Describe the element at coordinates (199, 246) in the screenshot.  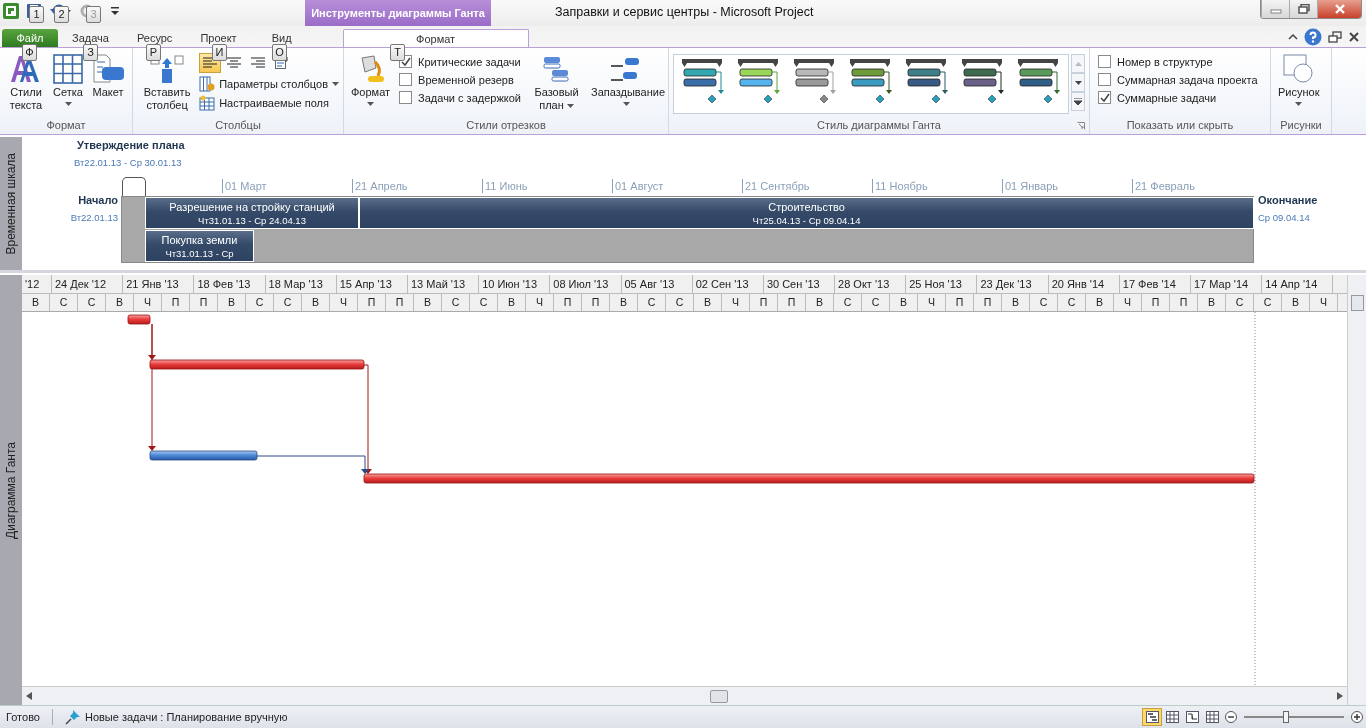
I see `timeline-task: Покупка земли Чт31.01.13 - Ср` at that location.